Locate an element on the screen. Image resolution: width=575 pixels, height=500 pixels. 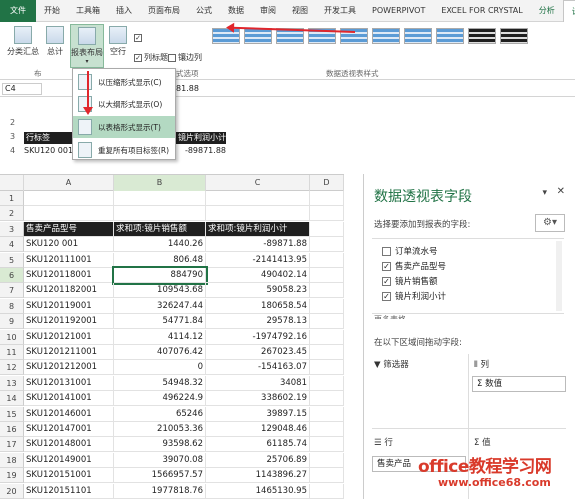
tab-formulas: 公式 is located at coordinates (204, 11).